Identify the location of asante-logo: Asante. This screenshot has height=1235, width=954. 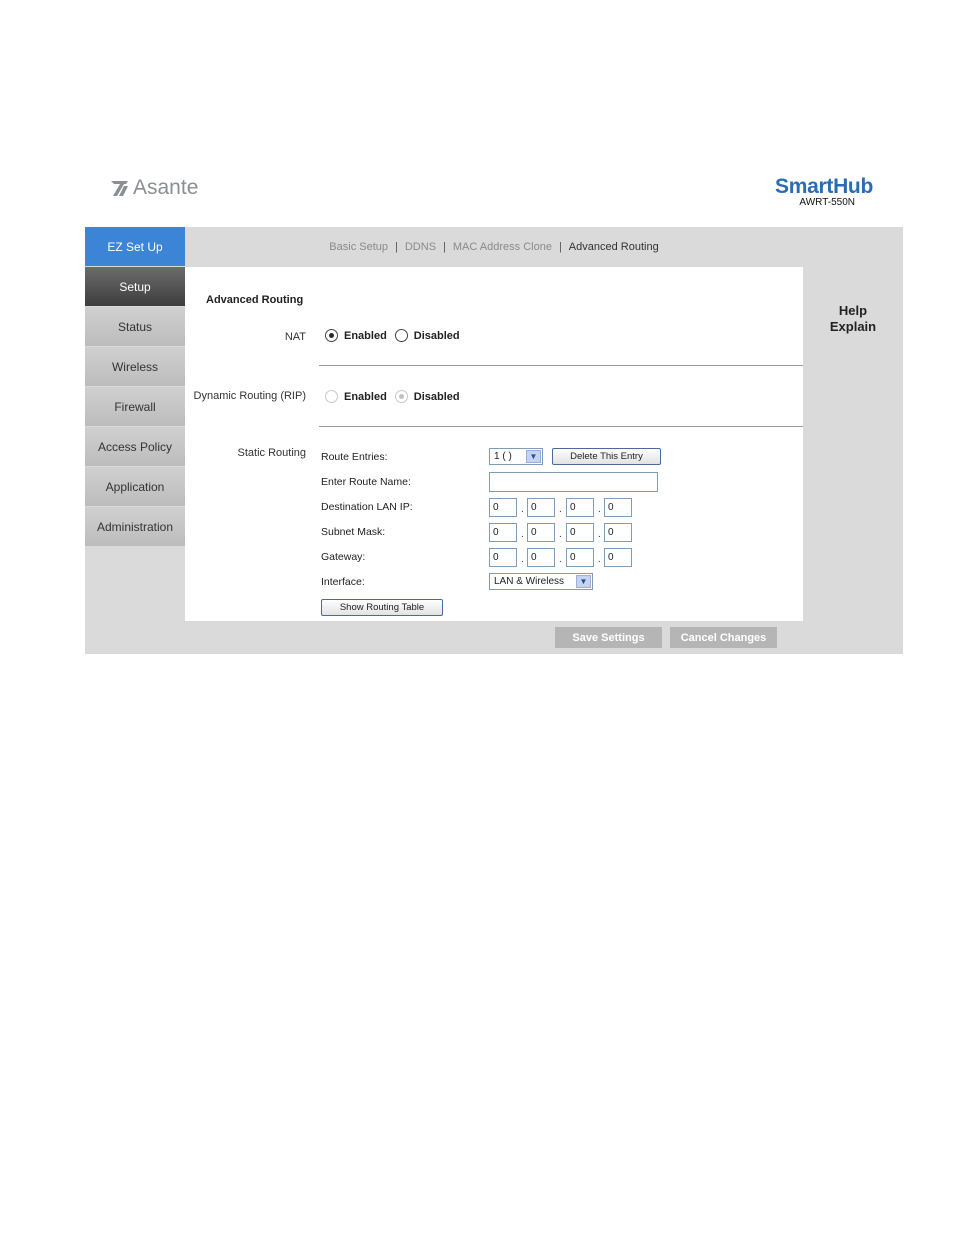
(154, 188).